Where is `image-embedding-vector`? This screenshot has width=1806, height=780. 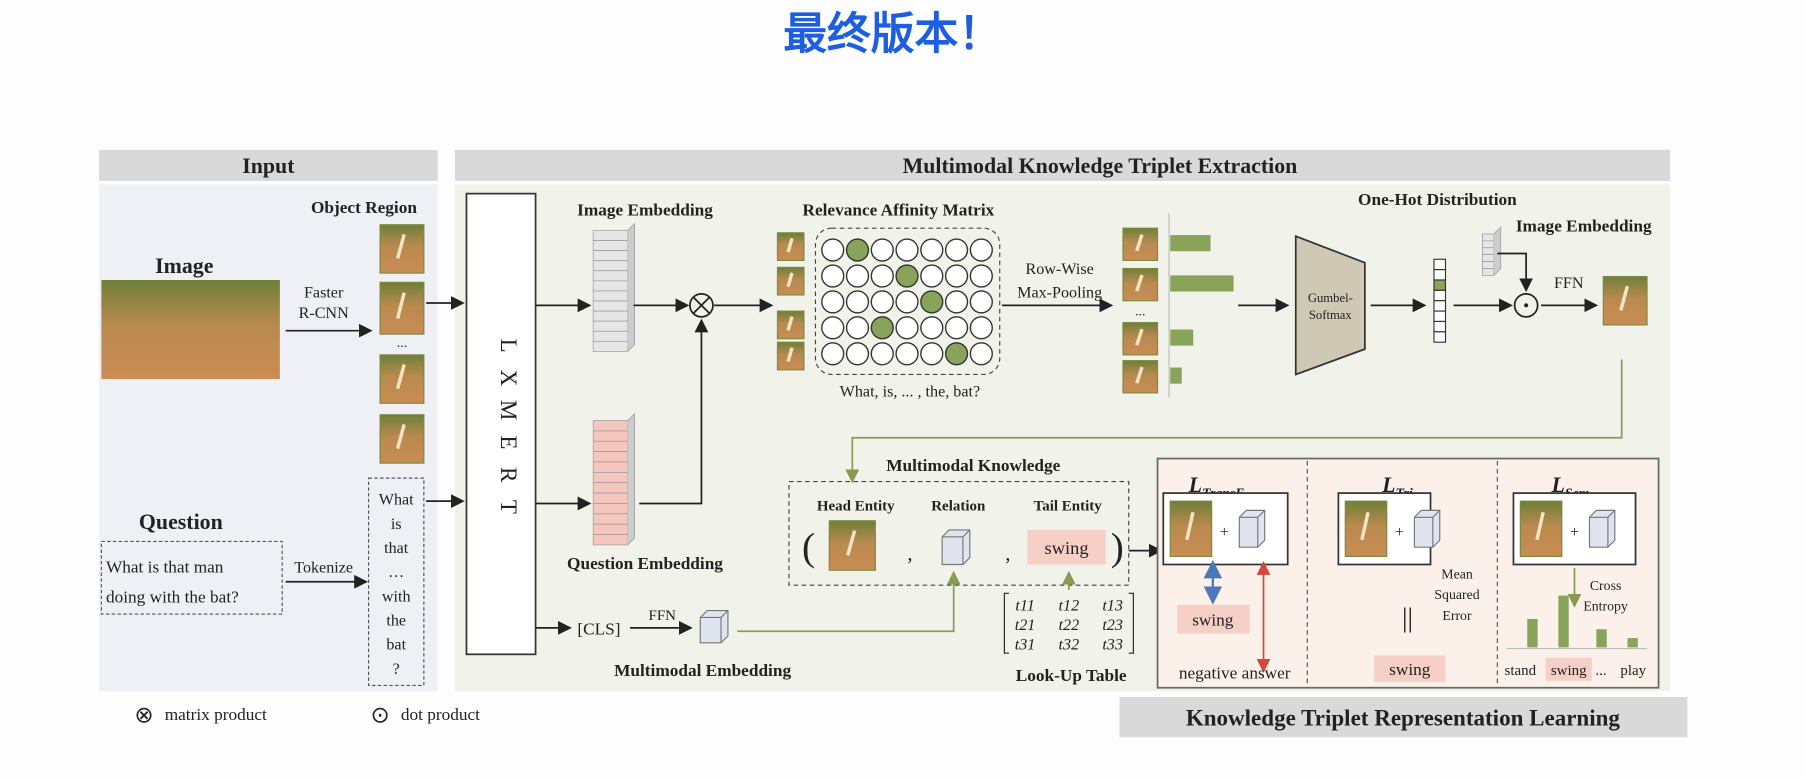 image-embedding-vector is located at coordinates (613, 287).